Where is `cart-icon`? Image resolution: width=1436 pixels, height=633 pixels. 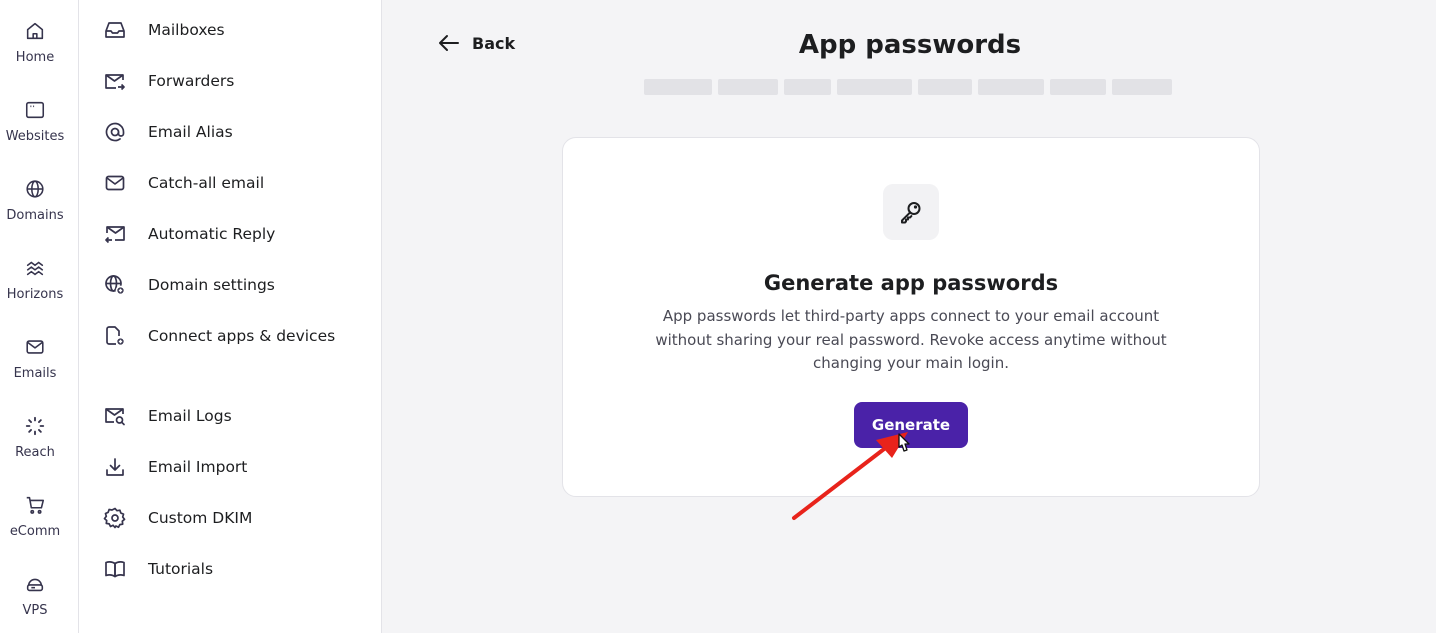 cart-icon is located at coordinates (35, 505).